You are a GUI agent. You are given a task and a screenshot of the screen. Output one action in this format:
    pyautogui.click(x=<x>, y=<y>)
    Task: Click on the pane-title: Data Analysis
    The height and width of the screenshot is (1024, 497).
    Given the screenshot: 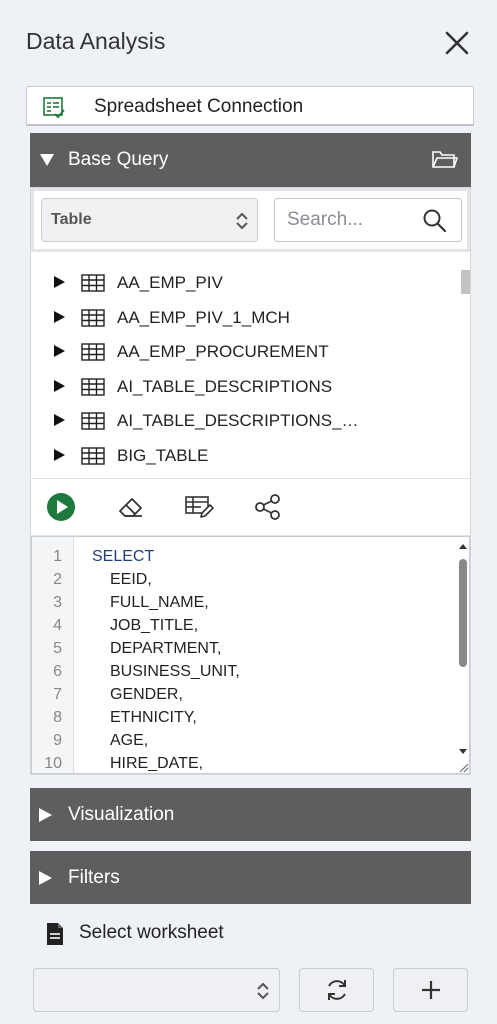 What is the action you would take?
    pyautogui.click(x=96, y=41)
    